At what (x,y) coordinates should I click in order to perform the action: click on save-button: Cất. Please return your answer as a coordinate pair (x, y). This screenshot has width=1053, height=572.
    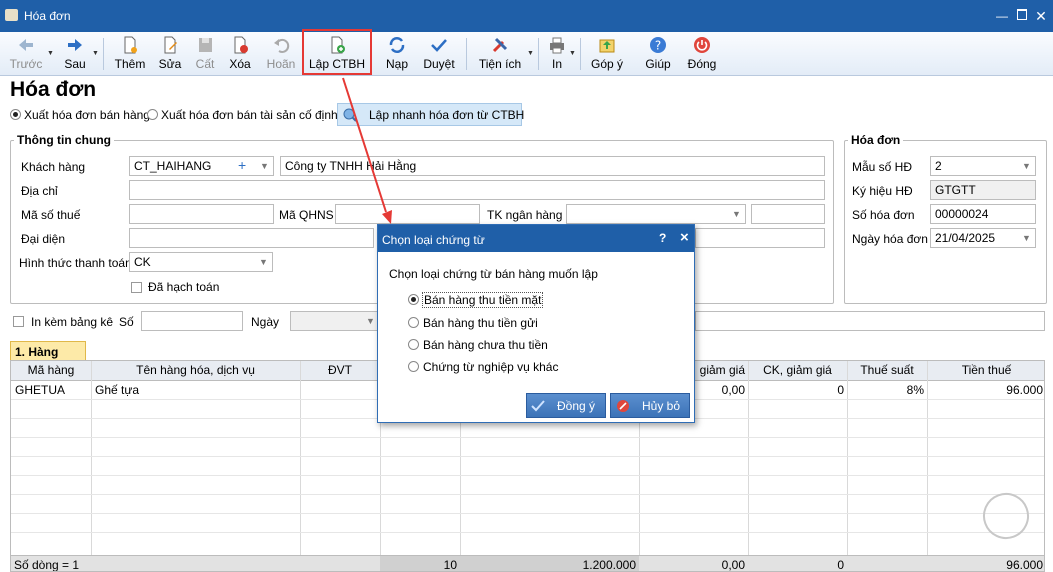
    Looking at the image, I should click on (205, 53).